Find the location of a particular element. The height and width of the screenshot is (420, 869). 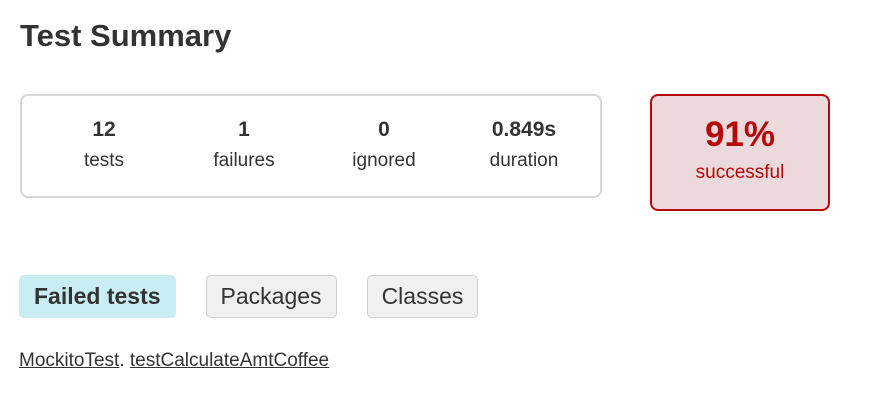

counter-tests-label: tests is located at coordinates (104, 160).